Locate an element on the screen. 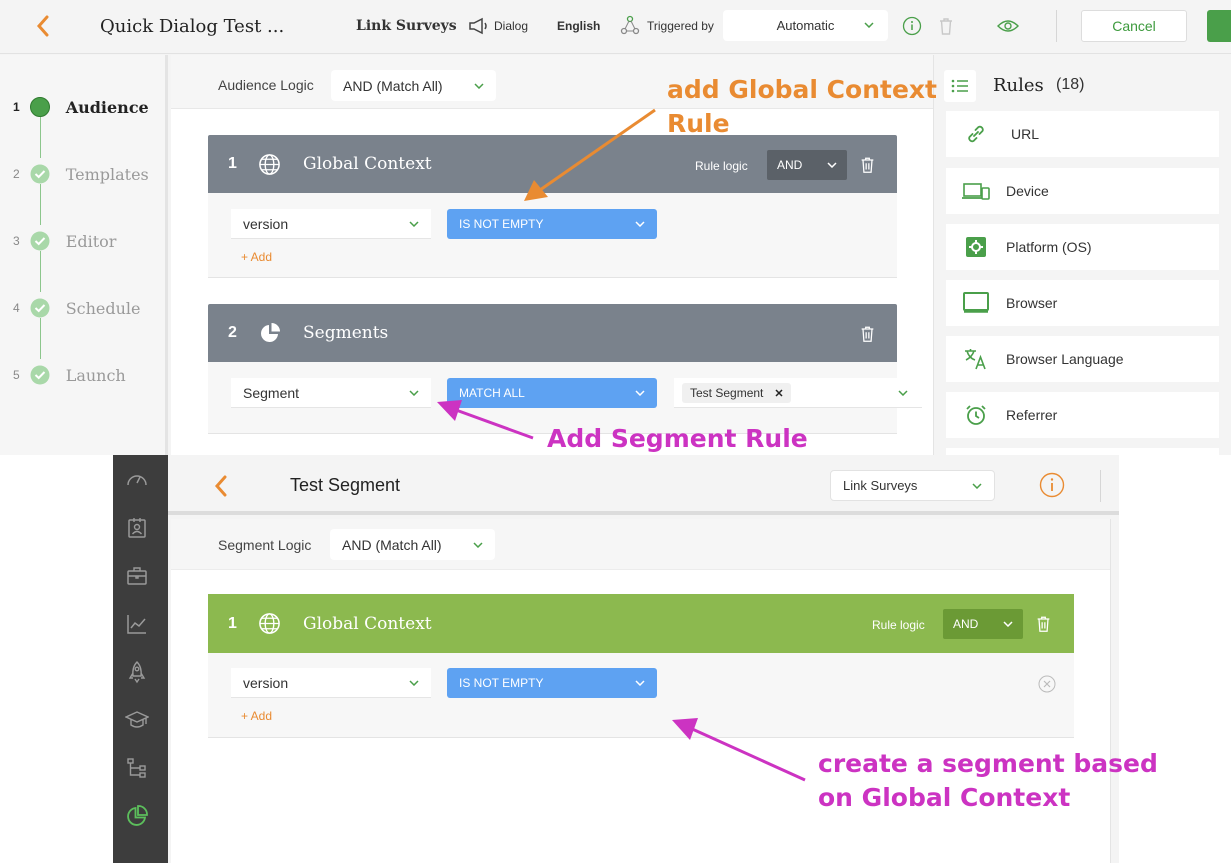  step-label: Launch is located at coordinates (95, 375).